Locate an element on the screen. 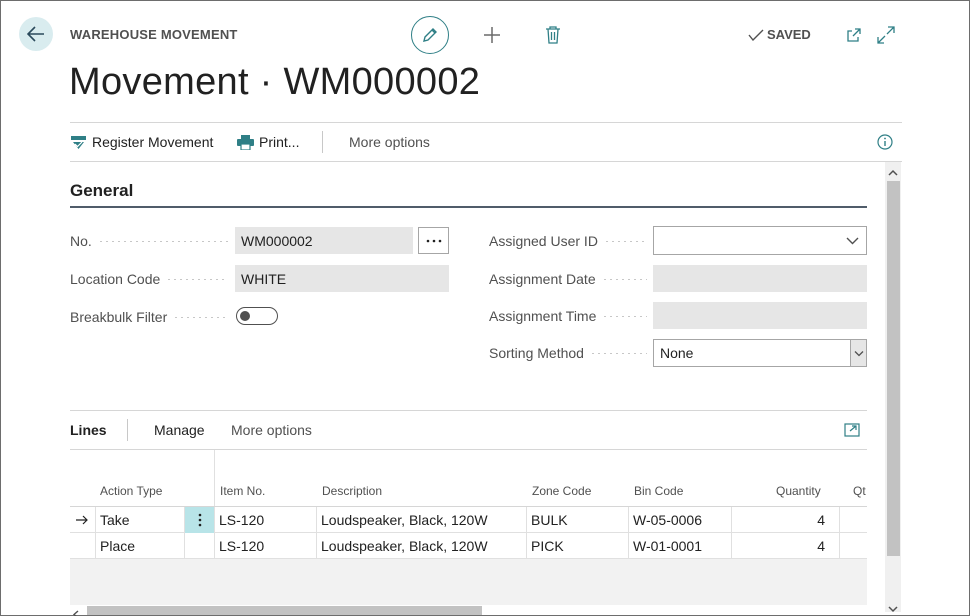 This screenshot has width=970, height=616. assignment-date-label-text: Assignment Date is located at coordinates (542, 279).